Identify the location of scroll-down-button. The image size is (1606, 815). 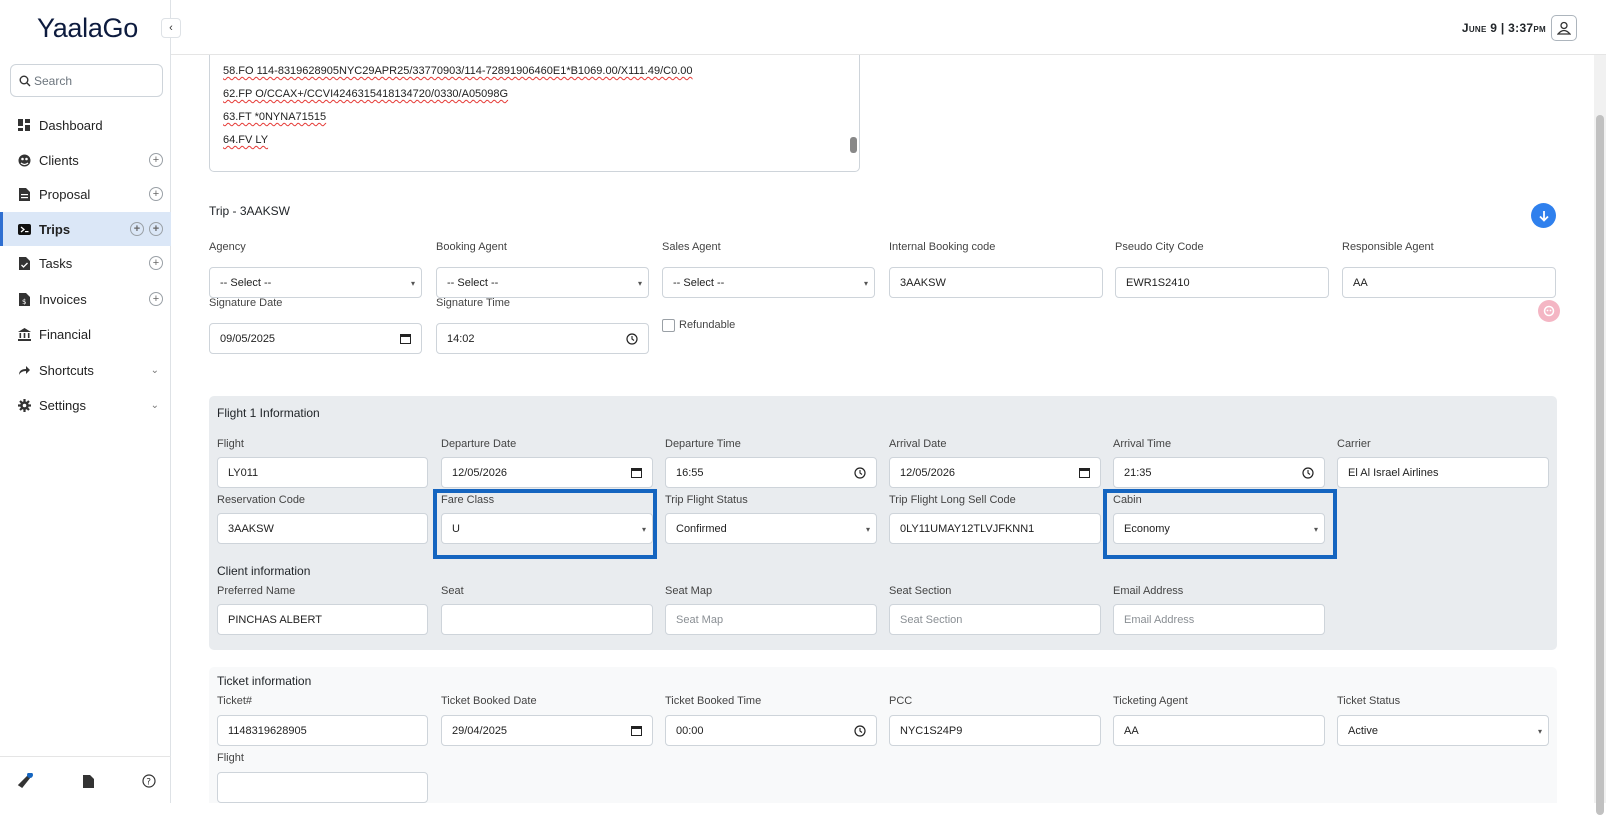
(1543, 215).